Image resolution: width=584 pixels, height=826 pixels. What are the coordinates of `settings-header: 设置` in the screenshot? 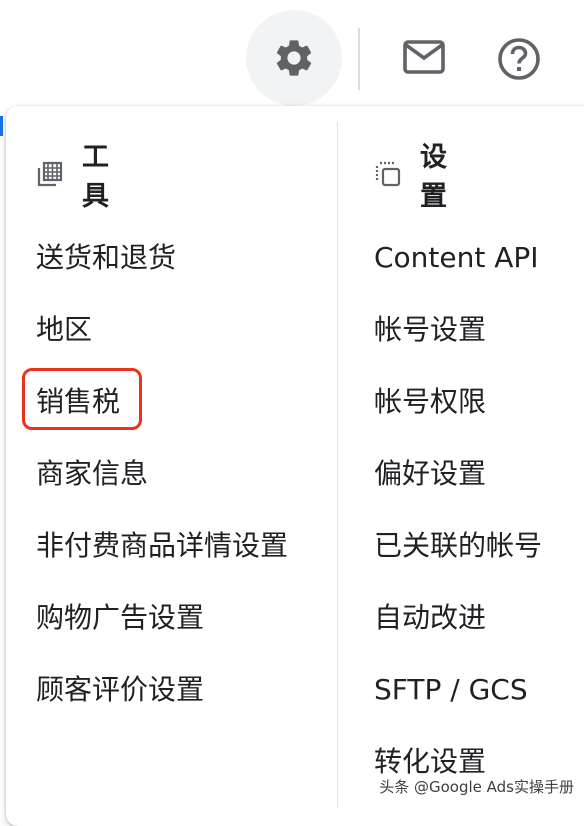 It's located at (411, 177).